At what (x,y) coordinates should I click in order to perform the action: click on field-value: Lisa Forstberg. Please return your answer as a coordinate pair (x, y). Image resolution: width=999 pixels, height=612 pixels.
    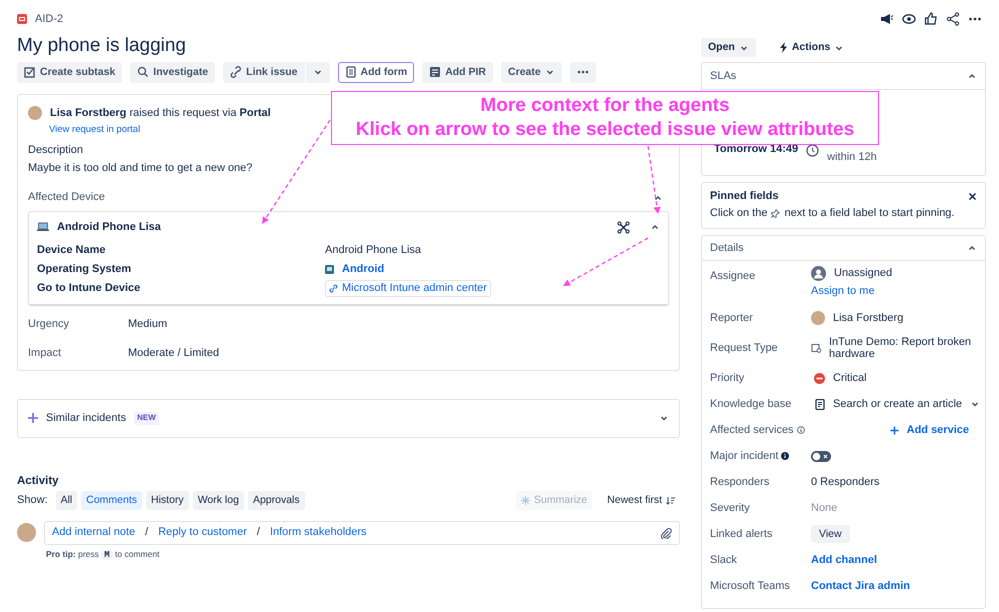
    Looking at the image, I should click on (868, 318).